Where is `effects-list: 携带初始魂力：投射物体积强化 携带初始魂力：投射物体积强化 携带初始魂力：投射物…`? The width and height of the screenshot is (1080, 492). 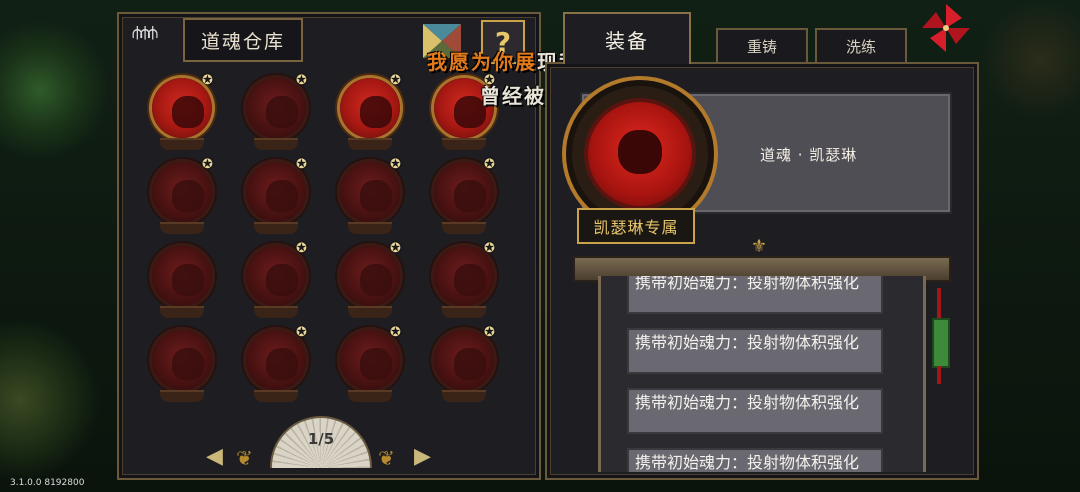
effects-list: 携带初始魂力：投射物体积强化 携带初始魂力：投射物体积强化 携带初始魂力：投射物… is located at coordinates (762, 374).